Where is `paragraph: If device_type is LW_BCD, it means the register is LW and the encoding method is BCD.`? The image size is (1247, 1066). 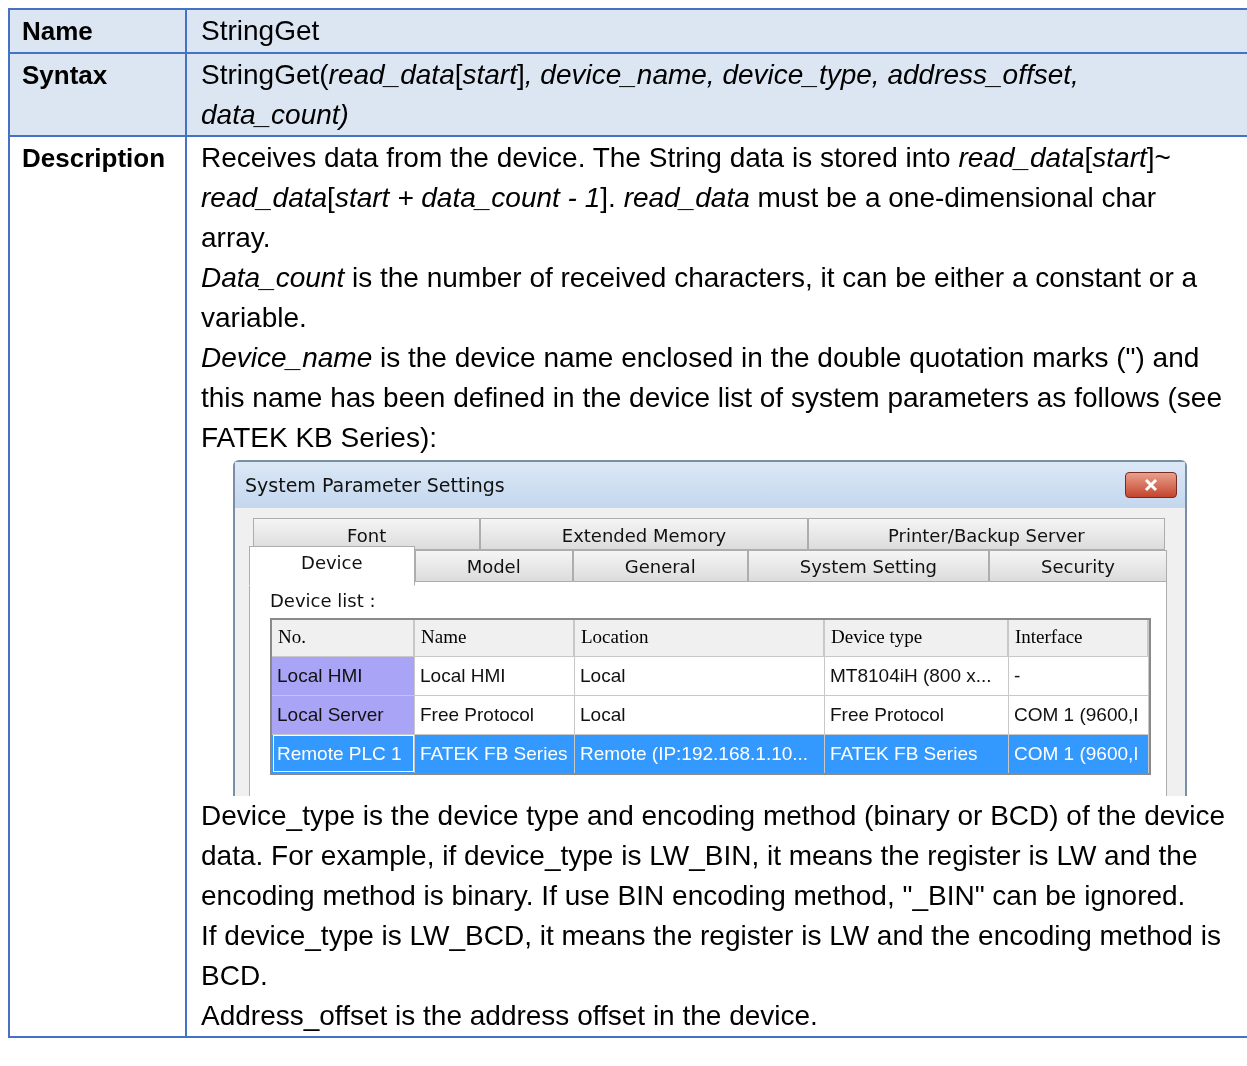
paragraph: If device_type is LW_BCD, it means the register is LW and the encoding method is BCD. is located at coordinates (711, 956).